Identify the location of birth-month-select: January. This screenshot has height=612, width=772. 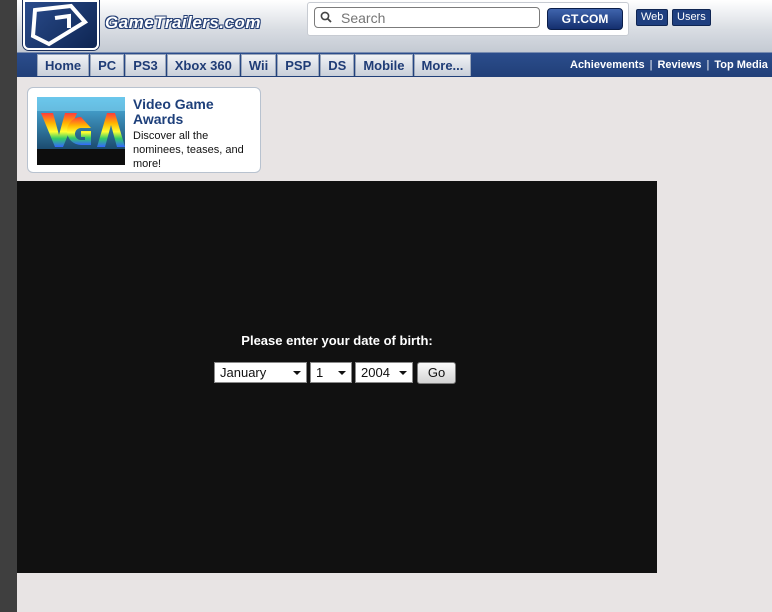
(260, 372).